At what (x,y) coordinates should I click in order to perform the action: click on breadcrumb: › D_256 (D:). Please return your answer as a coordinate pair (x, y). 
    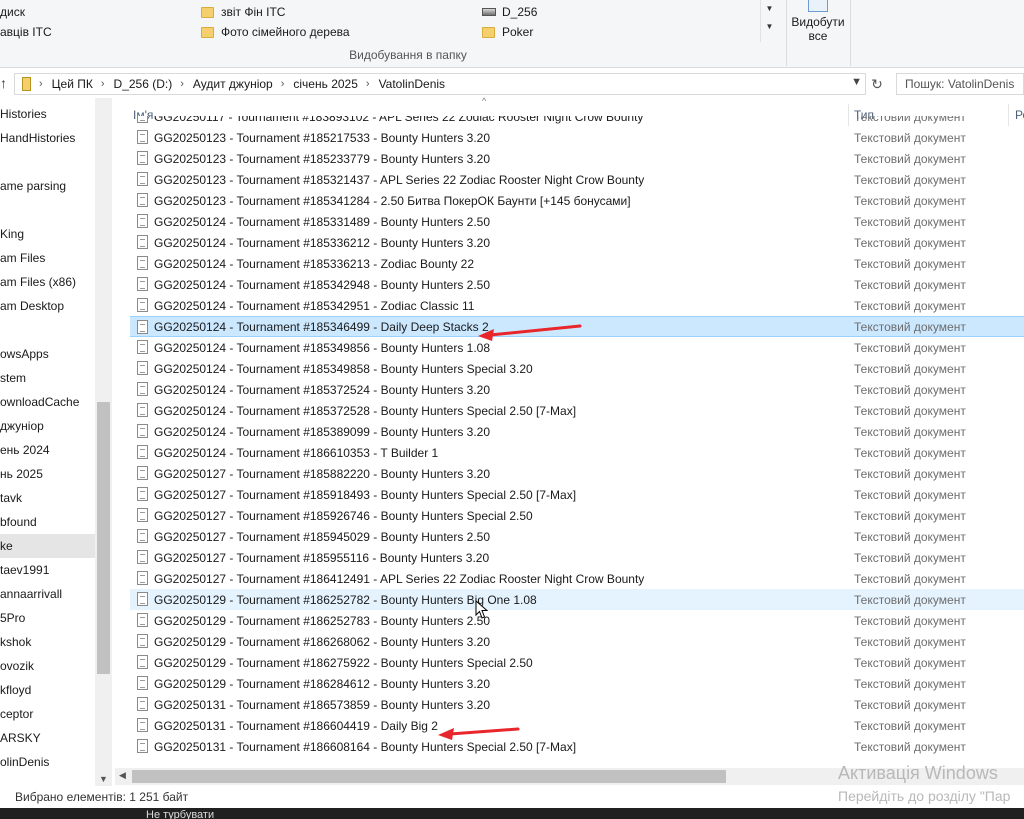
    Looking at the image, I should click on (136, 84).